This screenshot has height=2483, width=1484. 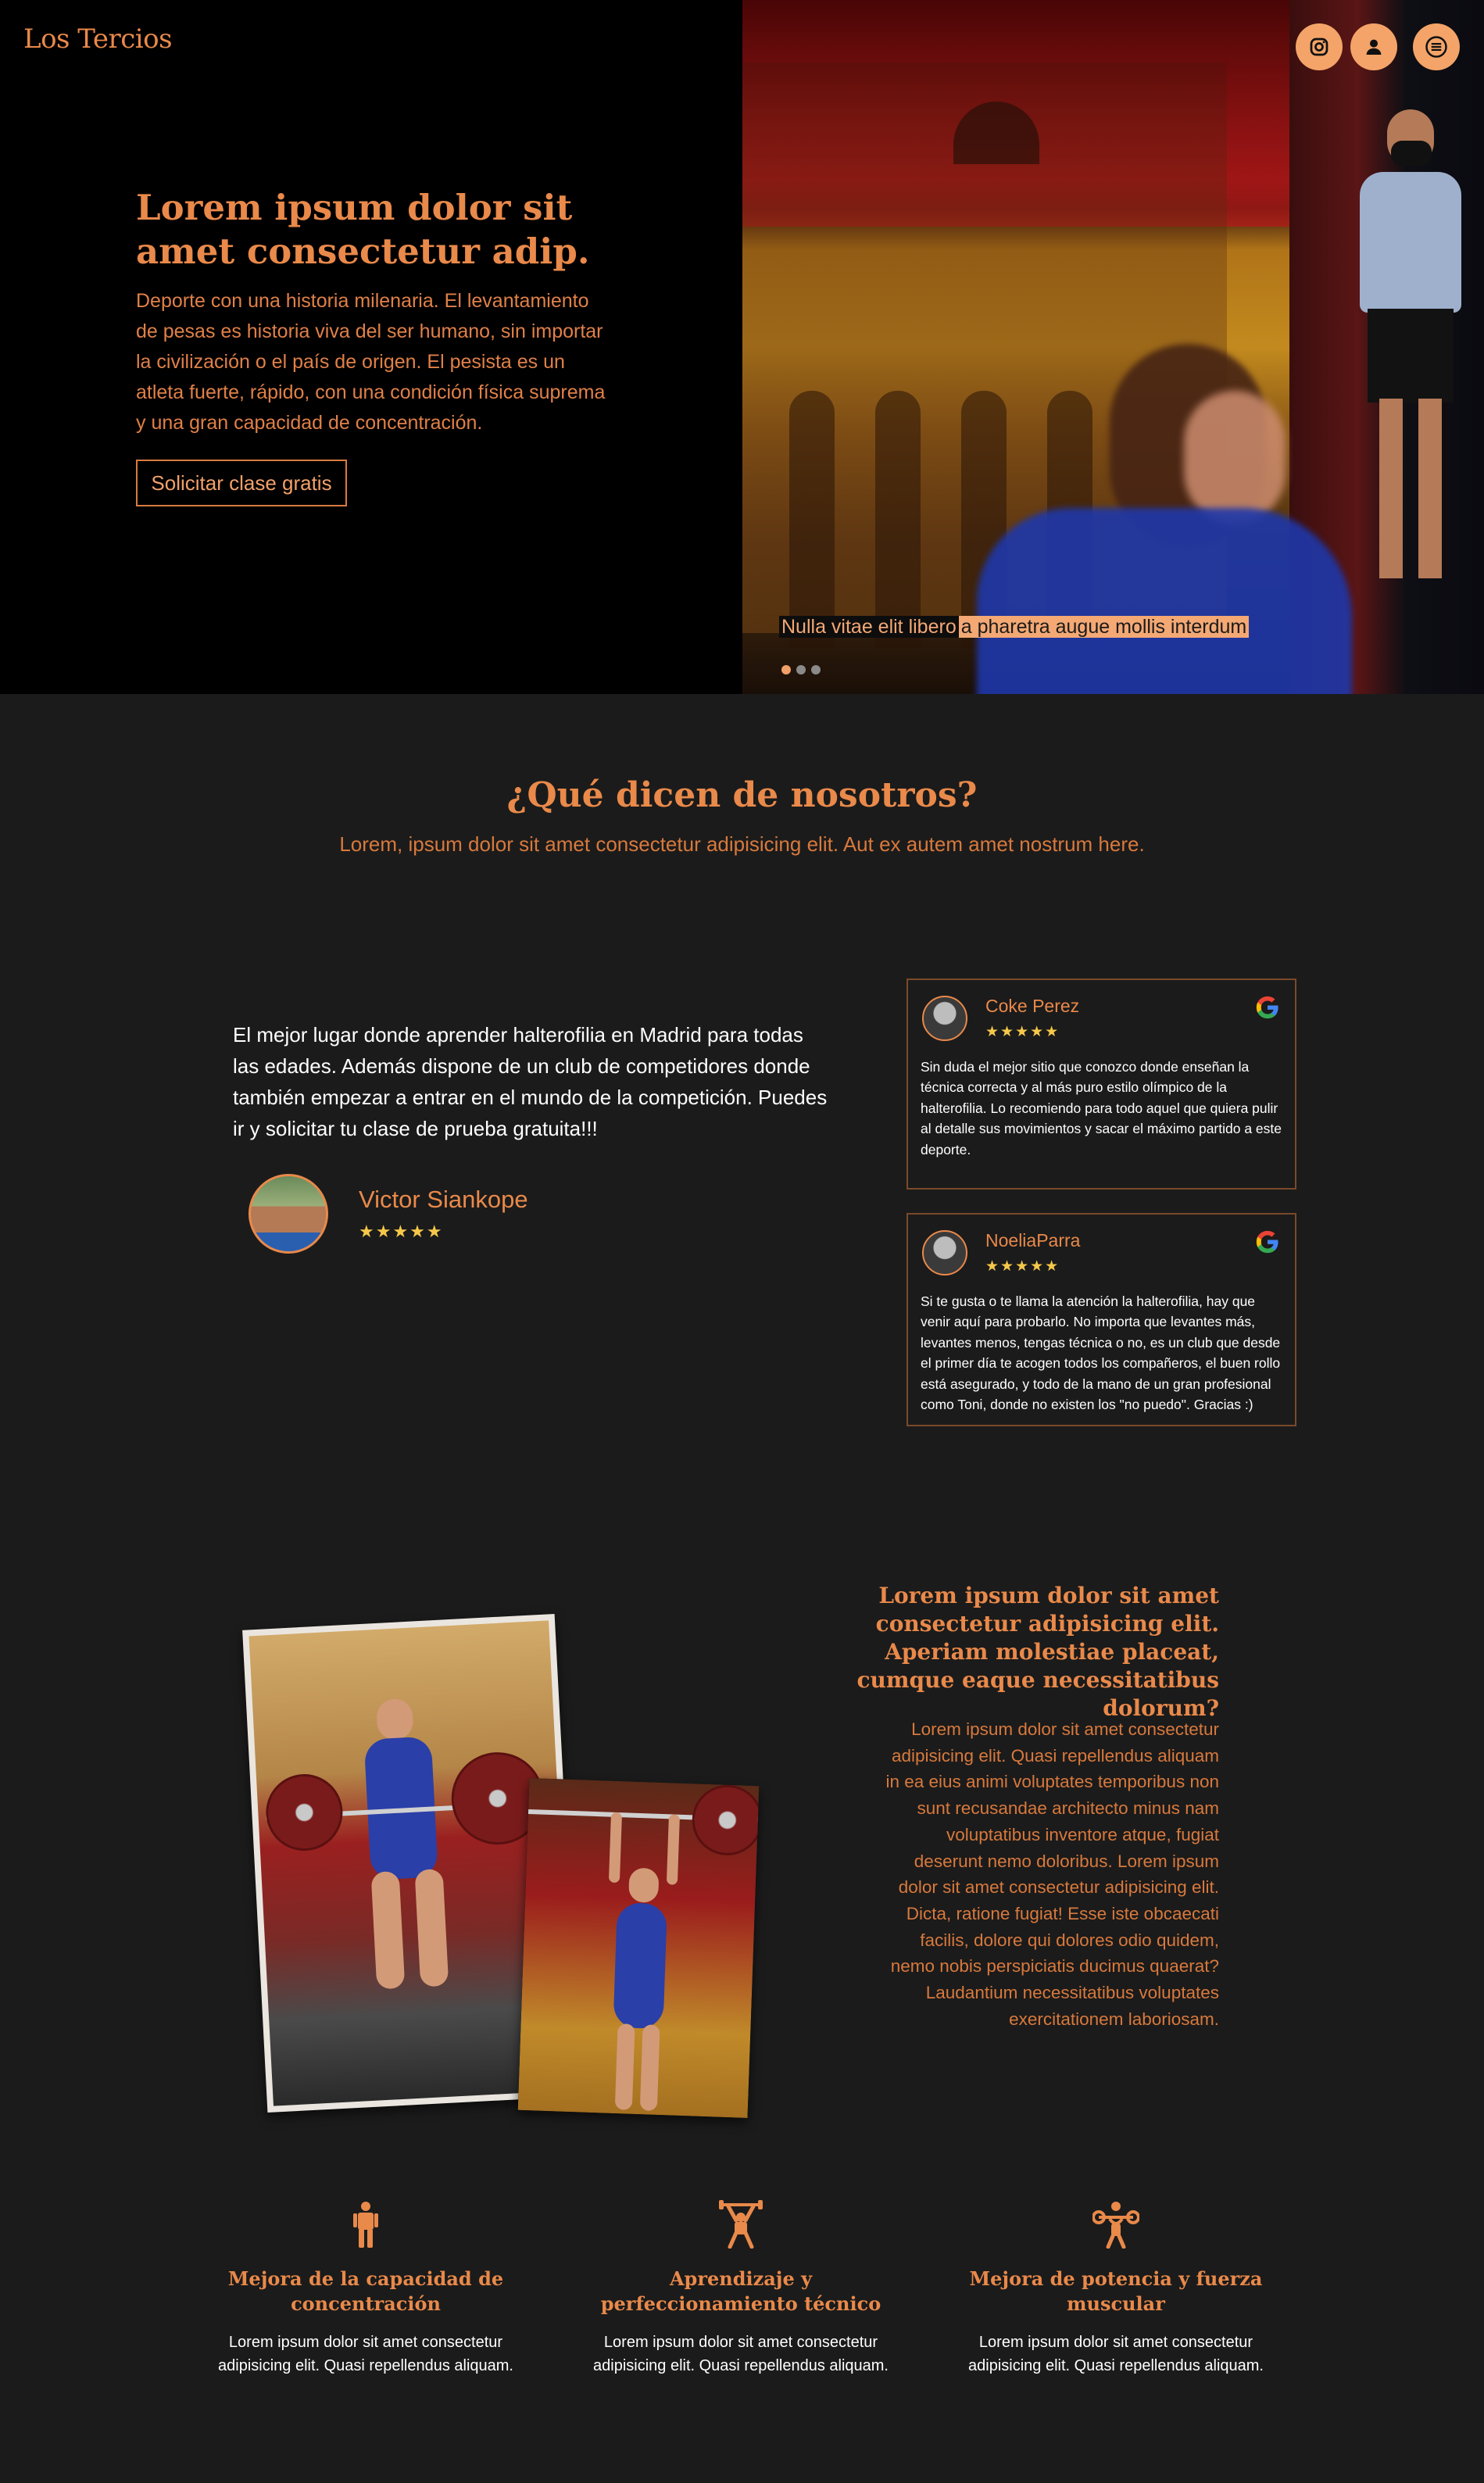 I want to click on benefit-title: Mejora de la capacidad de concentración, so click(x=365, y=2291).